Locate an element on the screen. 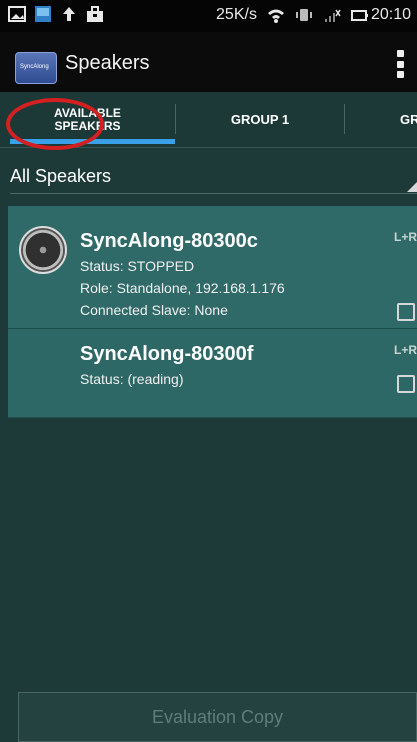 This screenshot has width=417, height=742. speaker-status: Status: STOPPED is located at coordinates (137, 266).